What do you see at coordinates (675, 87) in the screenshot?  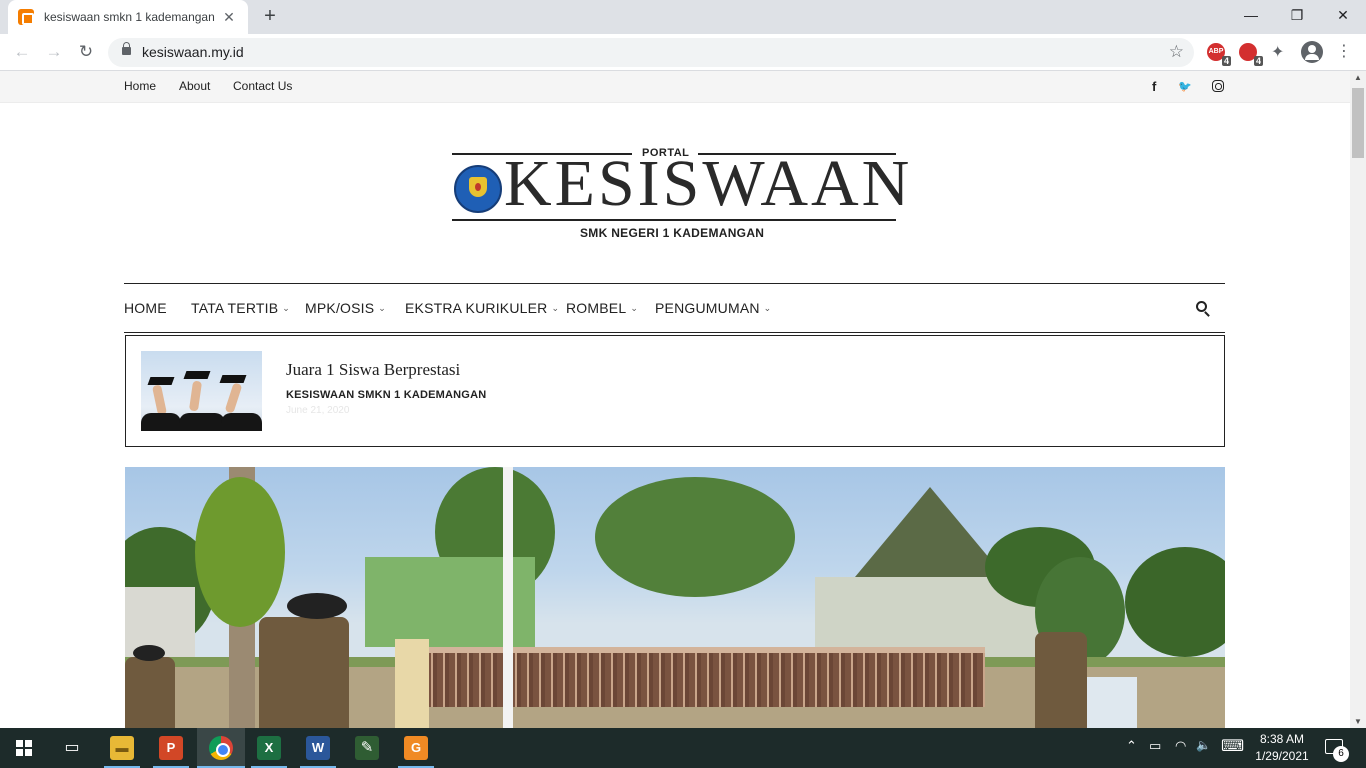 I see `top-bar: Home About Contact Us f 🐦` at bounding box center [675, 87].